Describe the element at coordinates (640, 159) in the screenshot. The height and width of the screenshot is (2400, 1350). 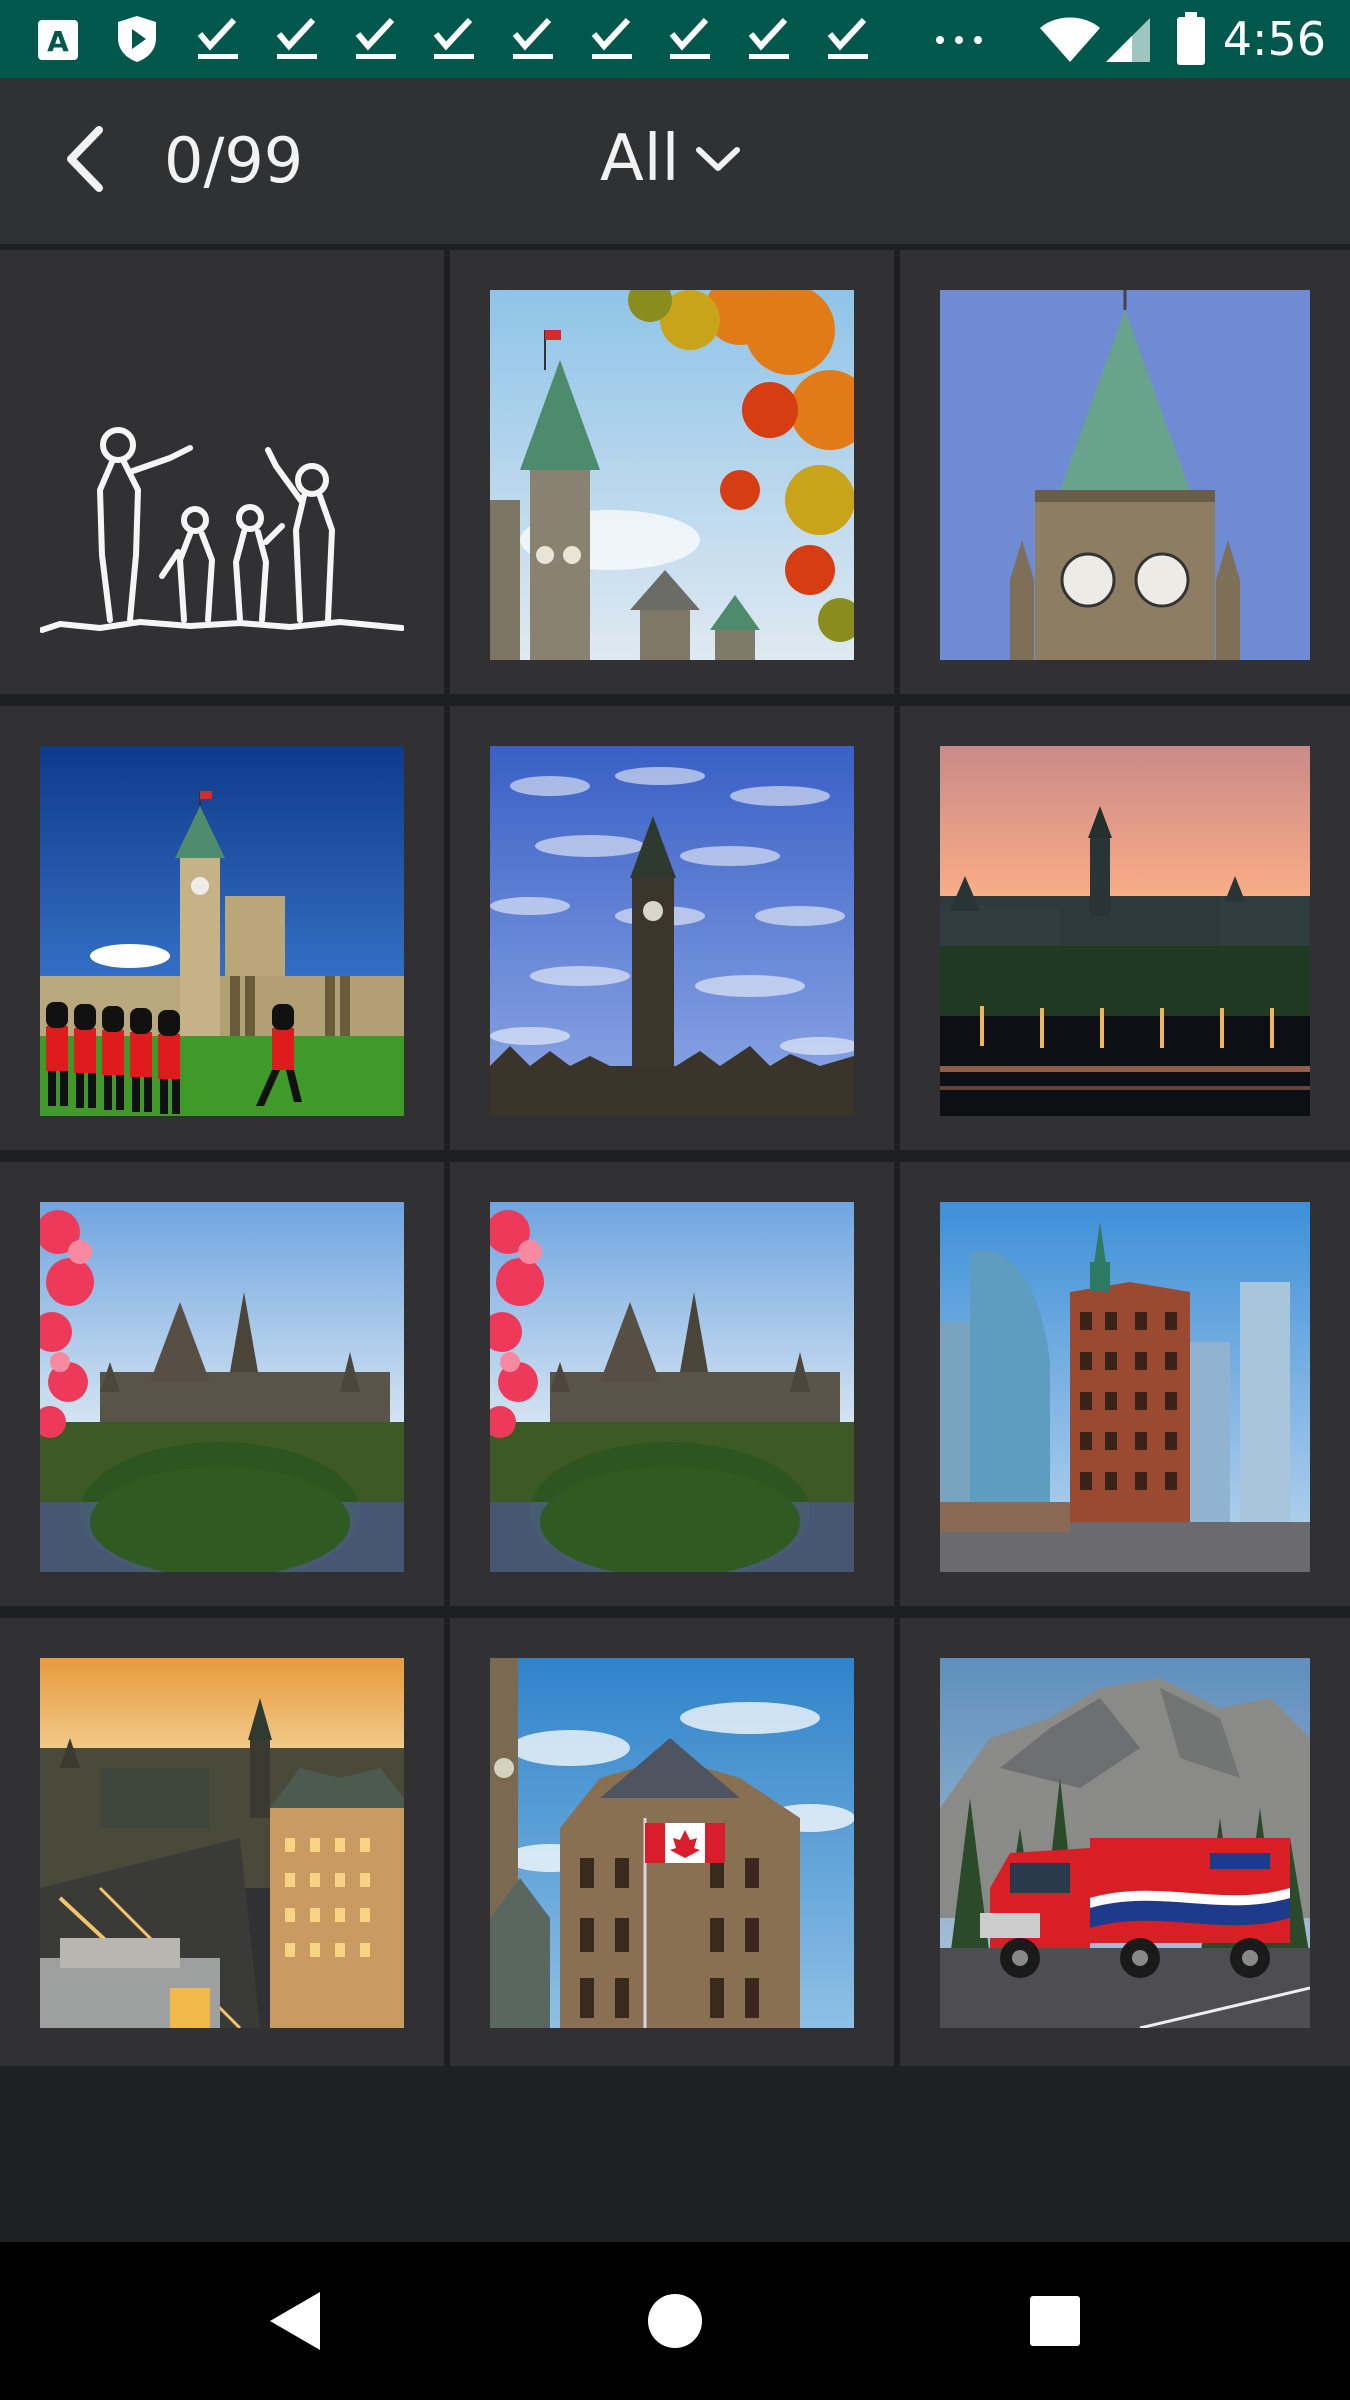
I see `album-filter-label: All` at that location.